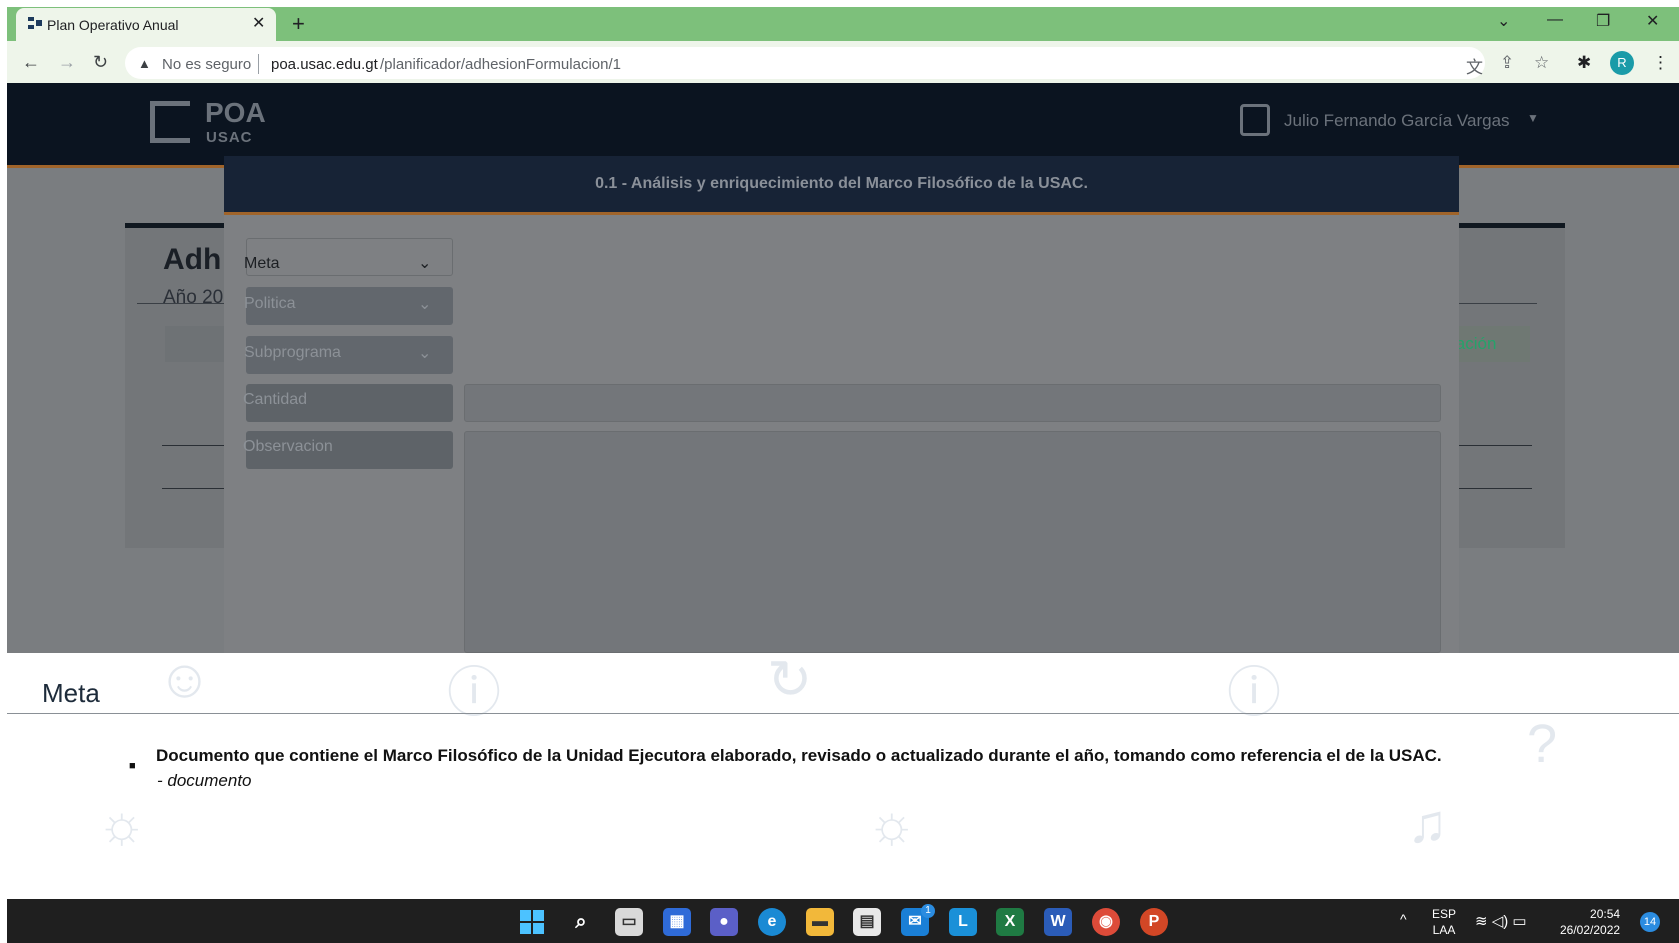 This screenshot has width=1679, height=943. Describe the element at coordinates (1154, 922) in the screenshot. I see `powerpoint-icon: P` at that location.